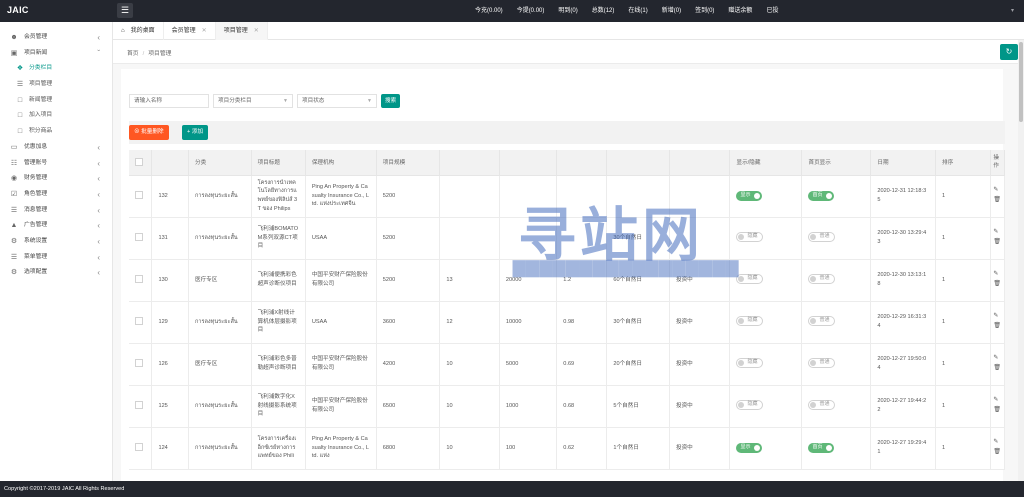  I want to click on scrollbar, so click(1021, 260).